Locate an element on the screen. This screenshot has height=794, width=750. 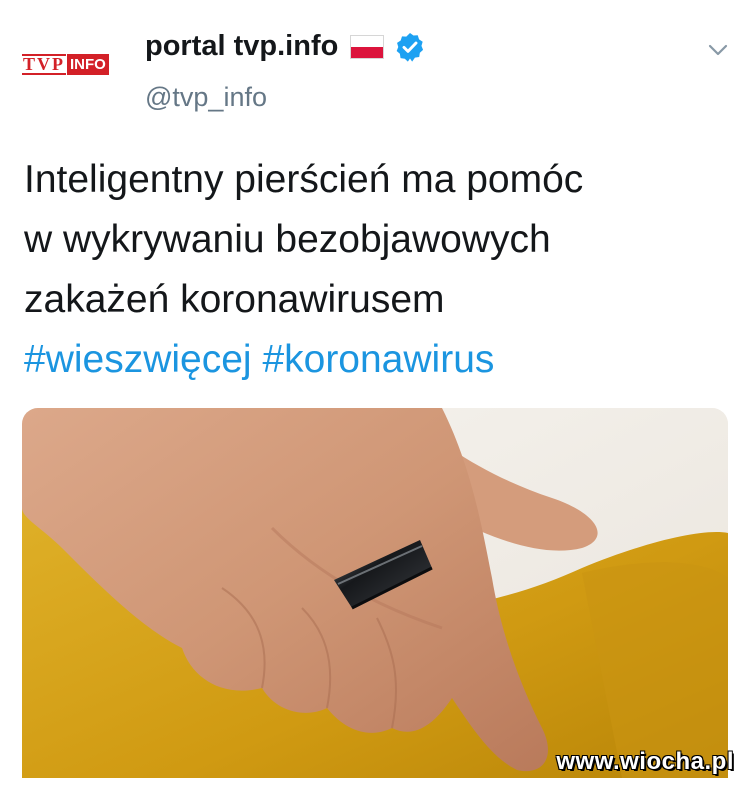
hashtag-link: #koronawirus is located at coordinates (378, 359).